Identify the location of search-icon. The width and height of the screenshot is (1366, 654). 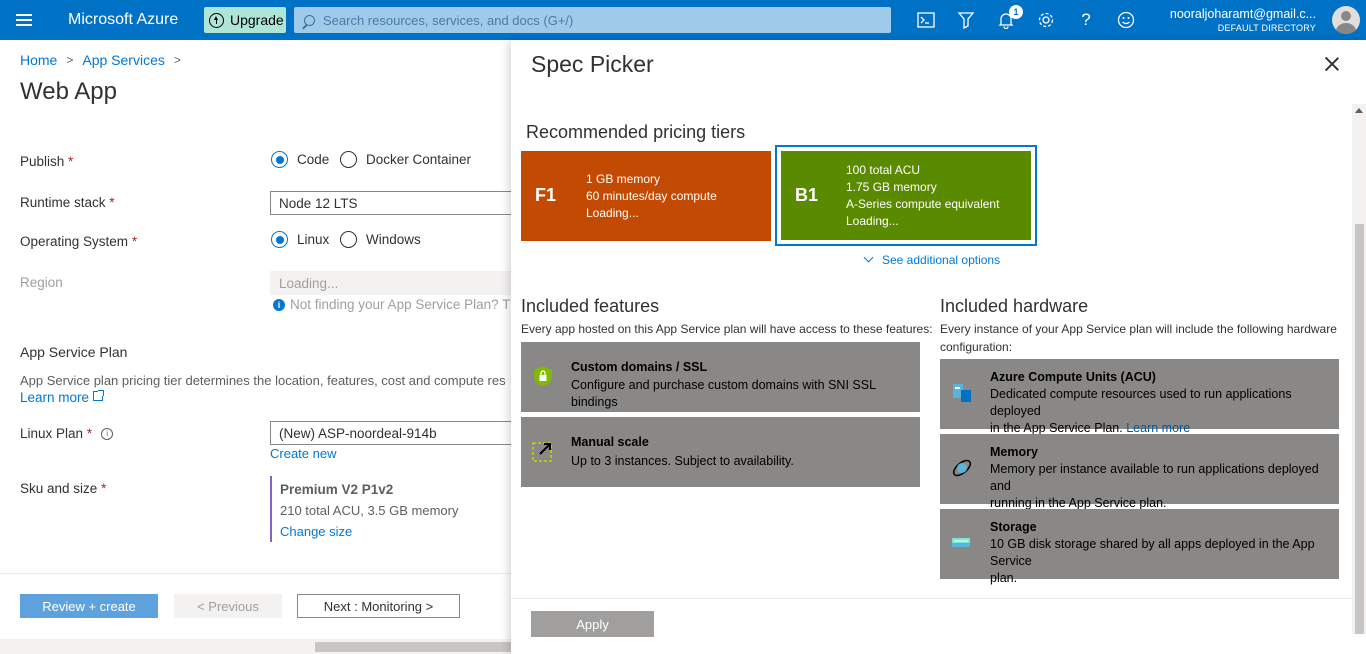
(309, 20).